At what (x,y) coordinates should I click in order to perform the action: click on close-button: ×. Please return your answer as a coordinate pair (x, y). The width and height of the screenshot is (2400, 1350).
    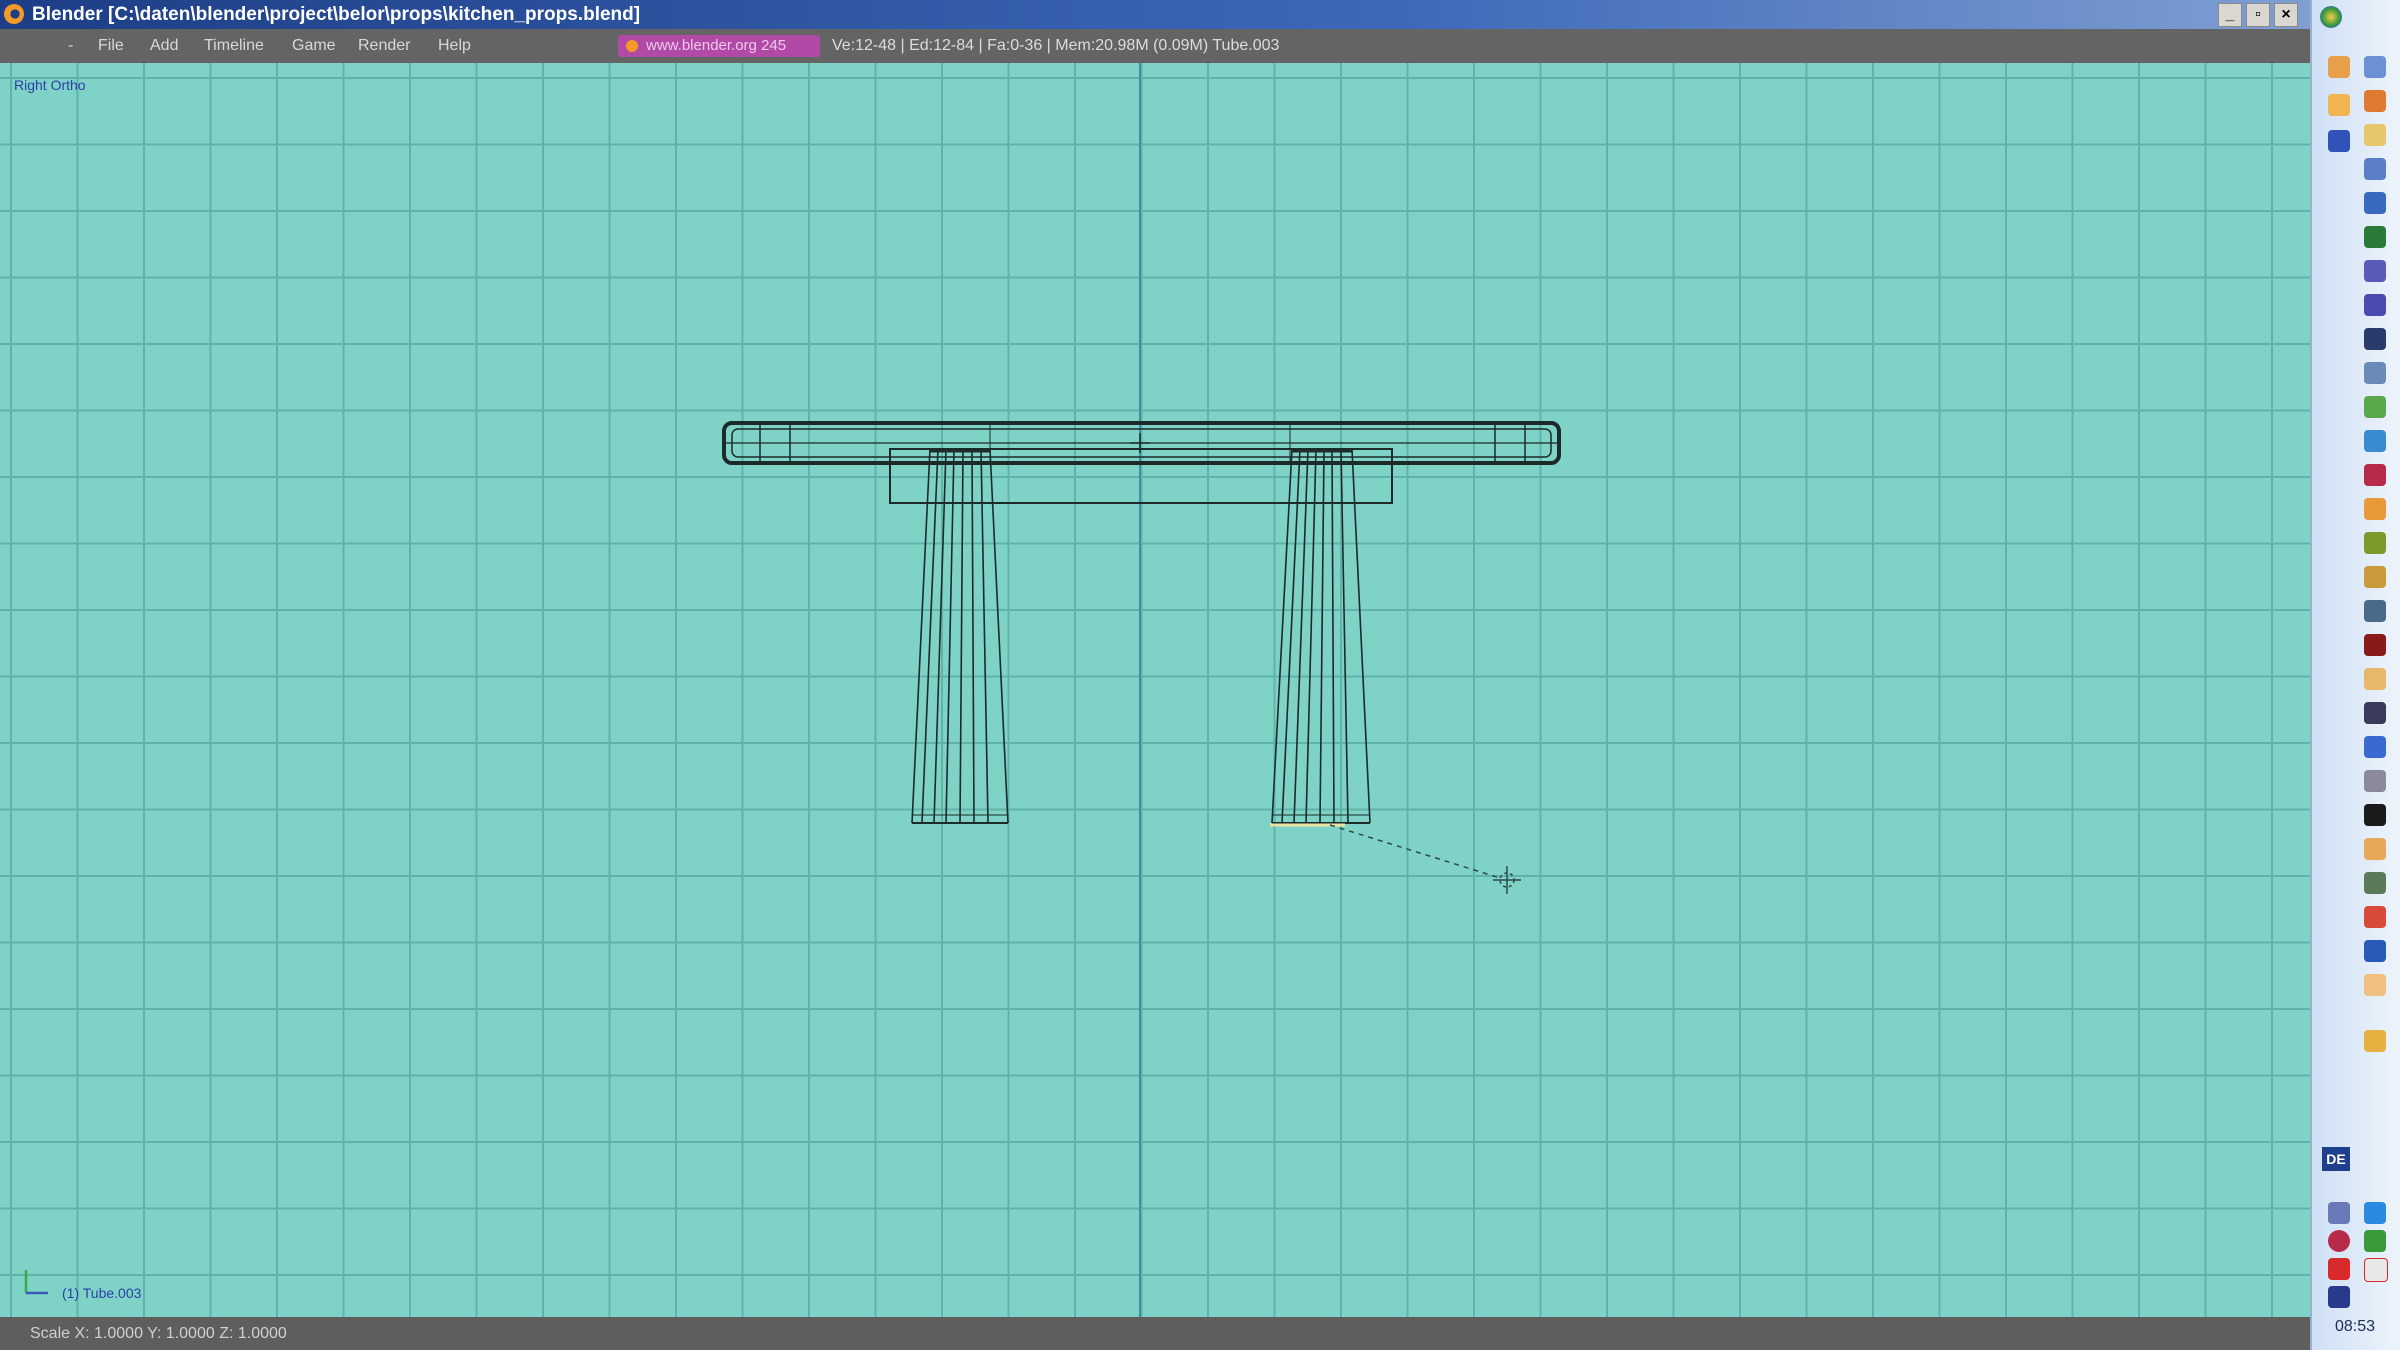
    Looking at the image, I should click on (2286, 15).